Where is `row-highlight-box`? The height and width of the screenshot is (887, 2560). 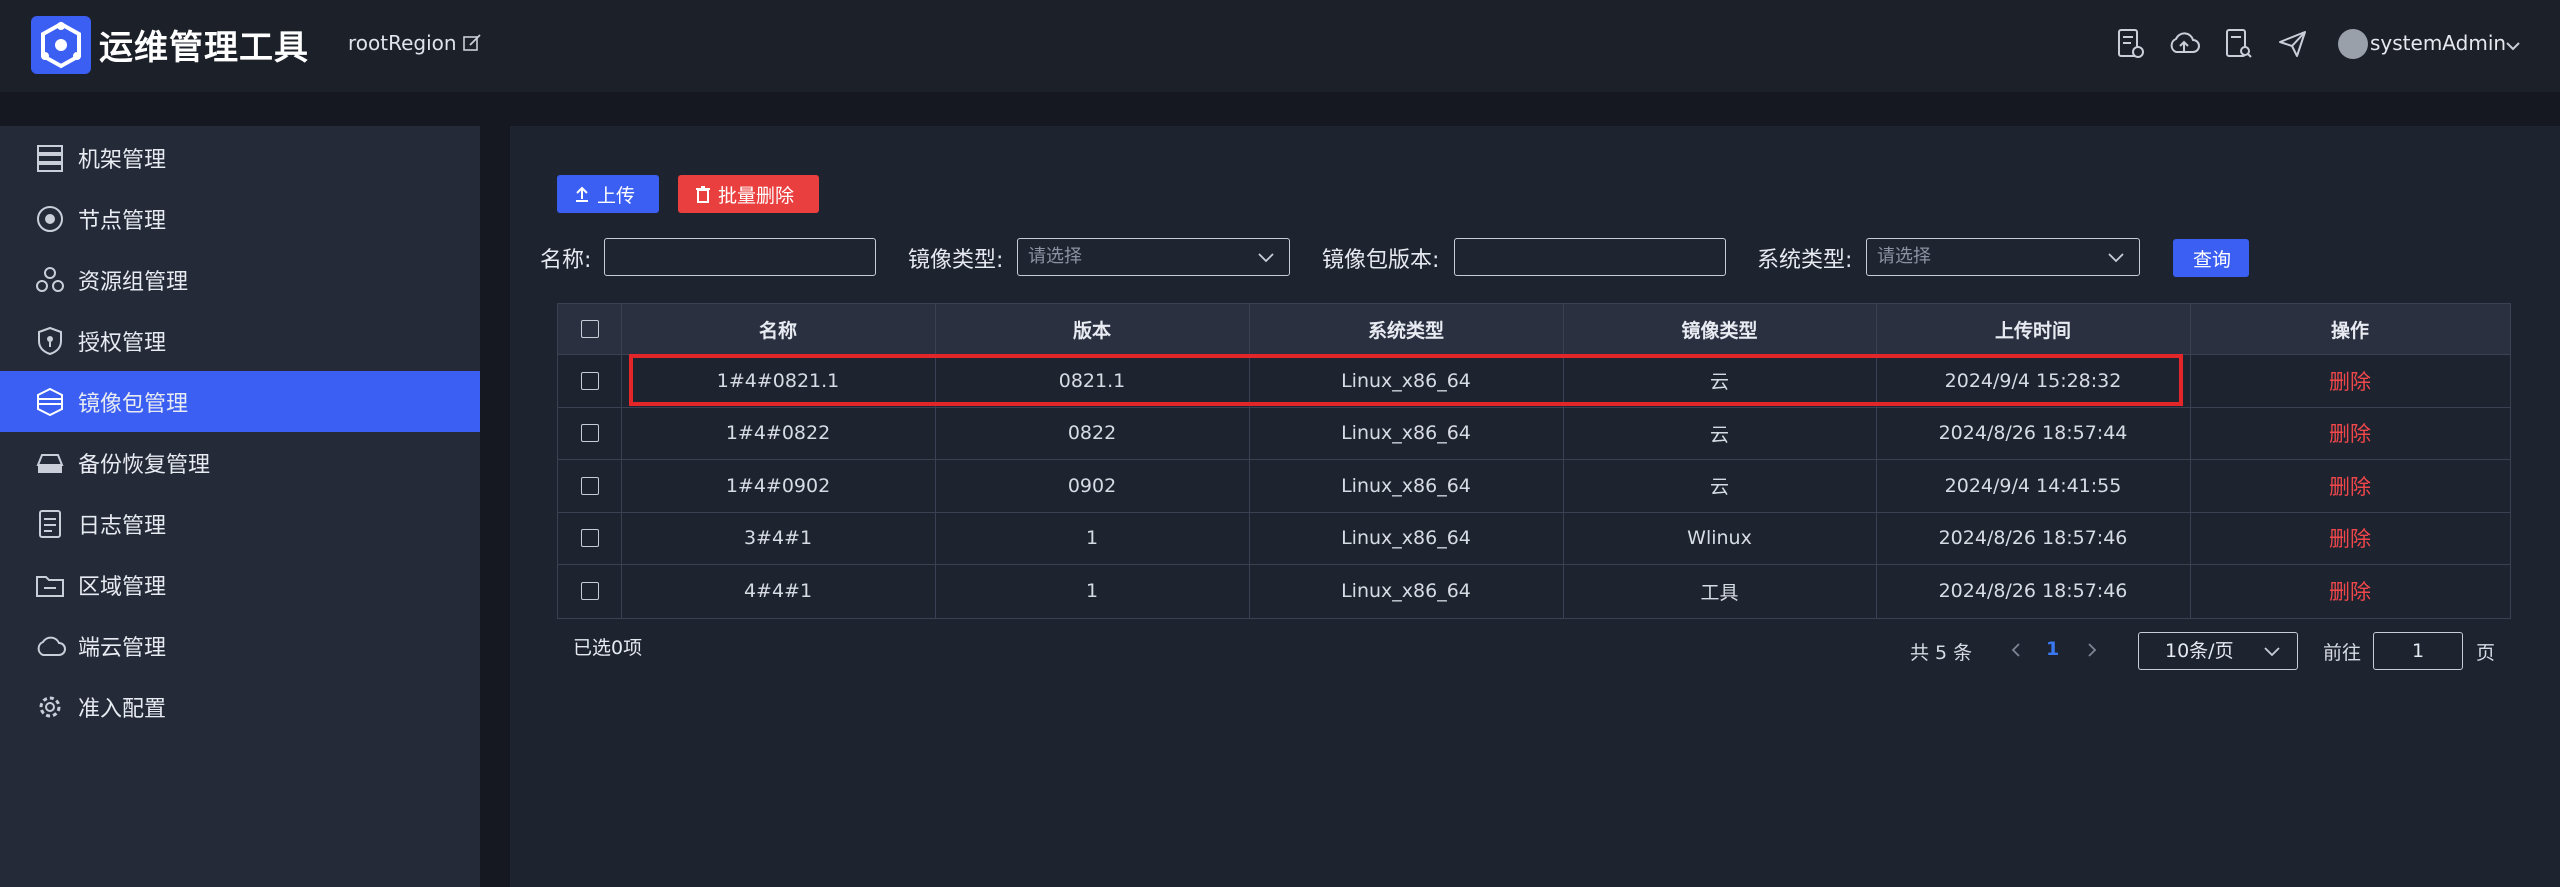 row-highlight-box is located at coordinates (1406, 380).